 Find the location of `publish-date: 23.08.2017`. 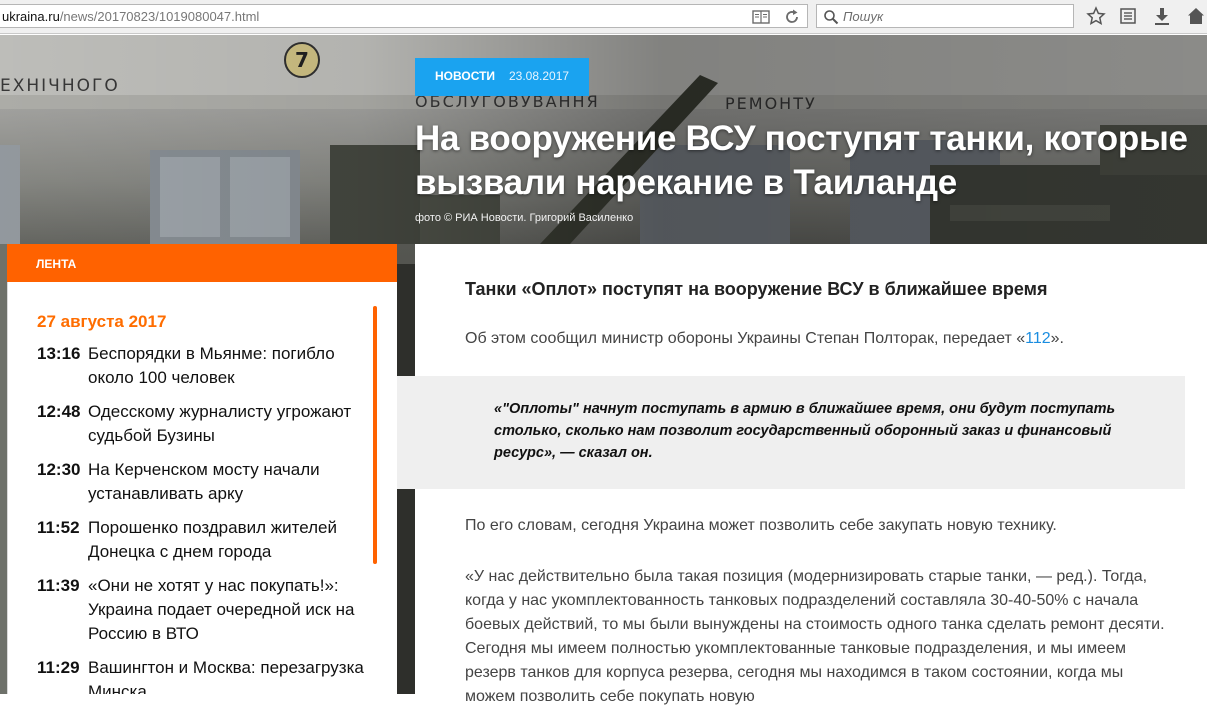

publish-date: 23.08.2017 is located at coordinates (539, 76).